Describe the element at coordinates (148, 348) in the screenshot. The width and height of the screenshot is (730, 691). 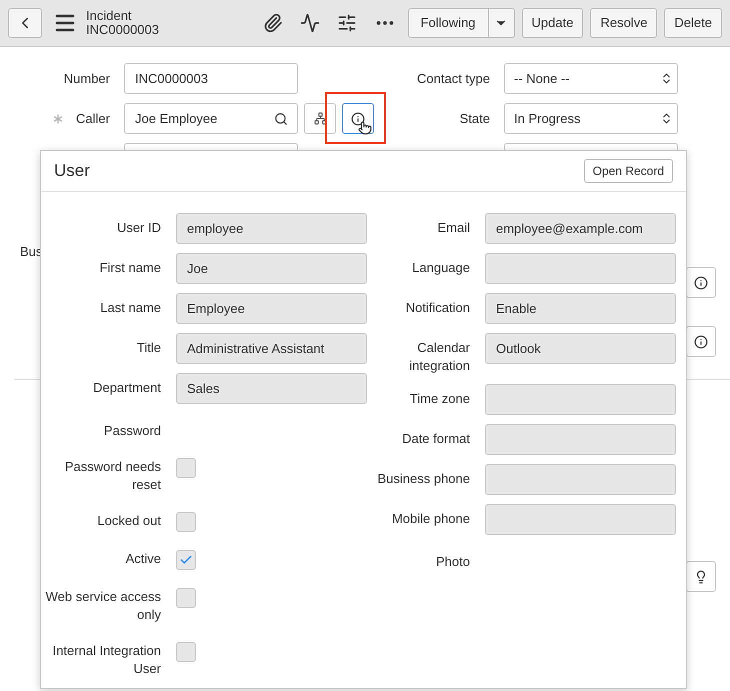
I see `field-label: Title` at that location.